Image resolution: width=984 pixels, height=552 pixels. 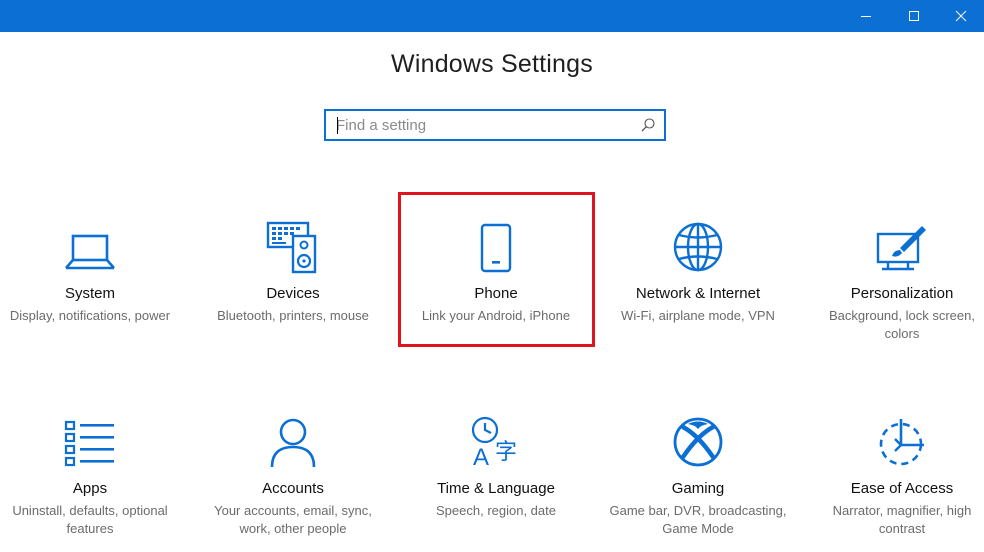 What do you see at coordinates (492, 16) in the screenshot?
I see `title-bar` at bounding box center [492, 16].